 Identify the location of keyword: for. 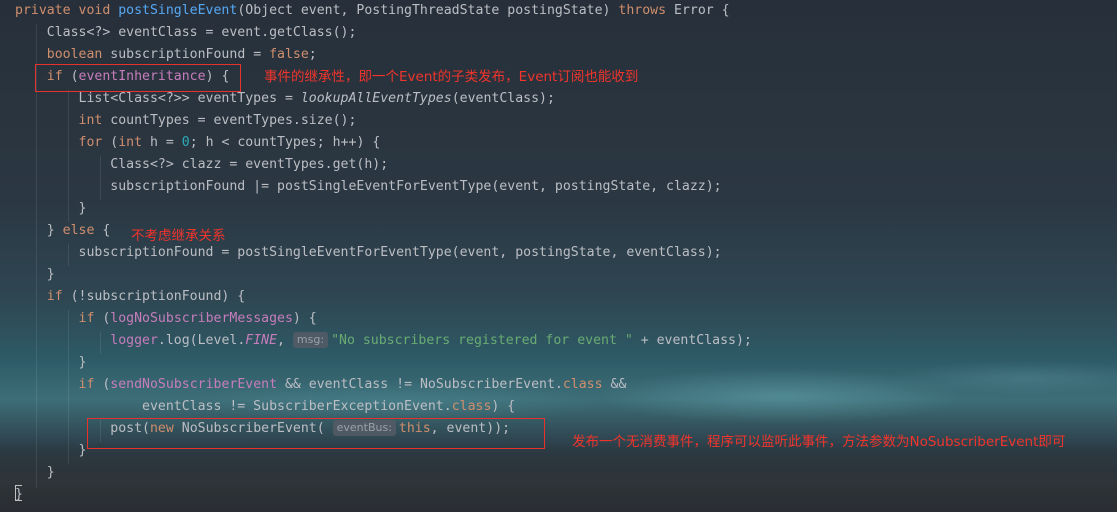
(59, 142).